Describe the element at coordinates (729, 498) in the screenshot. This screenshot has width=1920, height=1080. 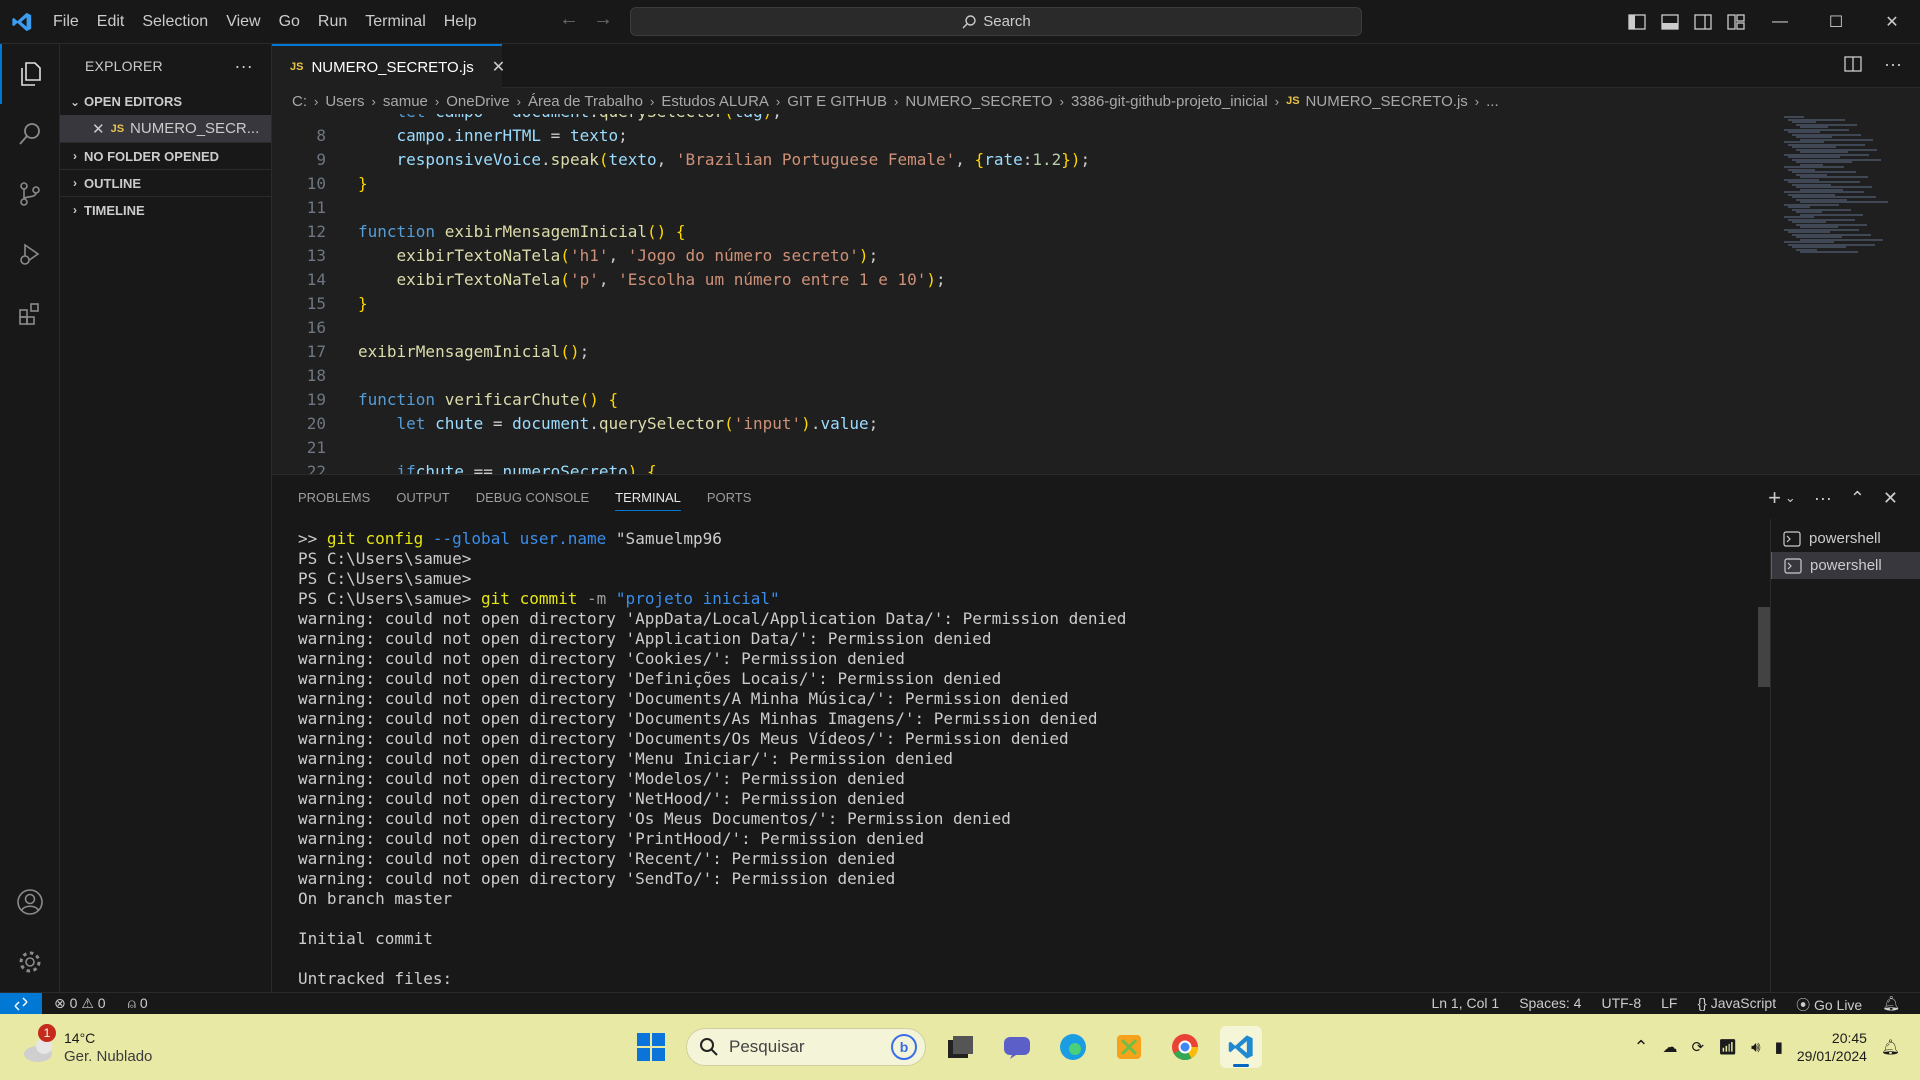
I see `tab-ports: PORTS` at that location.